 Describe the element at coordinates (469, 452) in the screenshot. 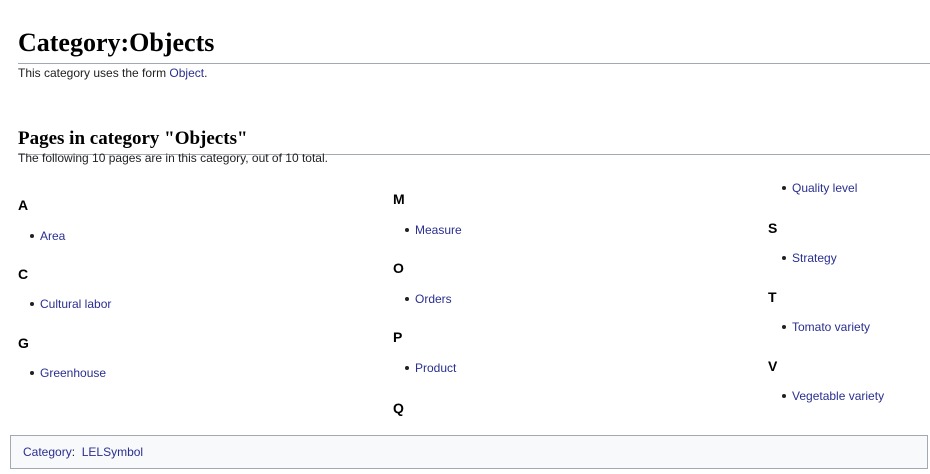

I see `category-links-box: Category: LELSymbol` at that location.